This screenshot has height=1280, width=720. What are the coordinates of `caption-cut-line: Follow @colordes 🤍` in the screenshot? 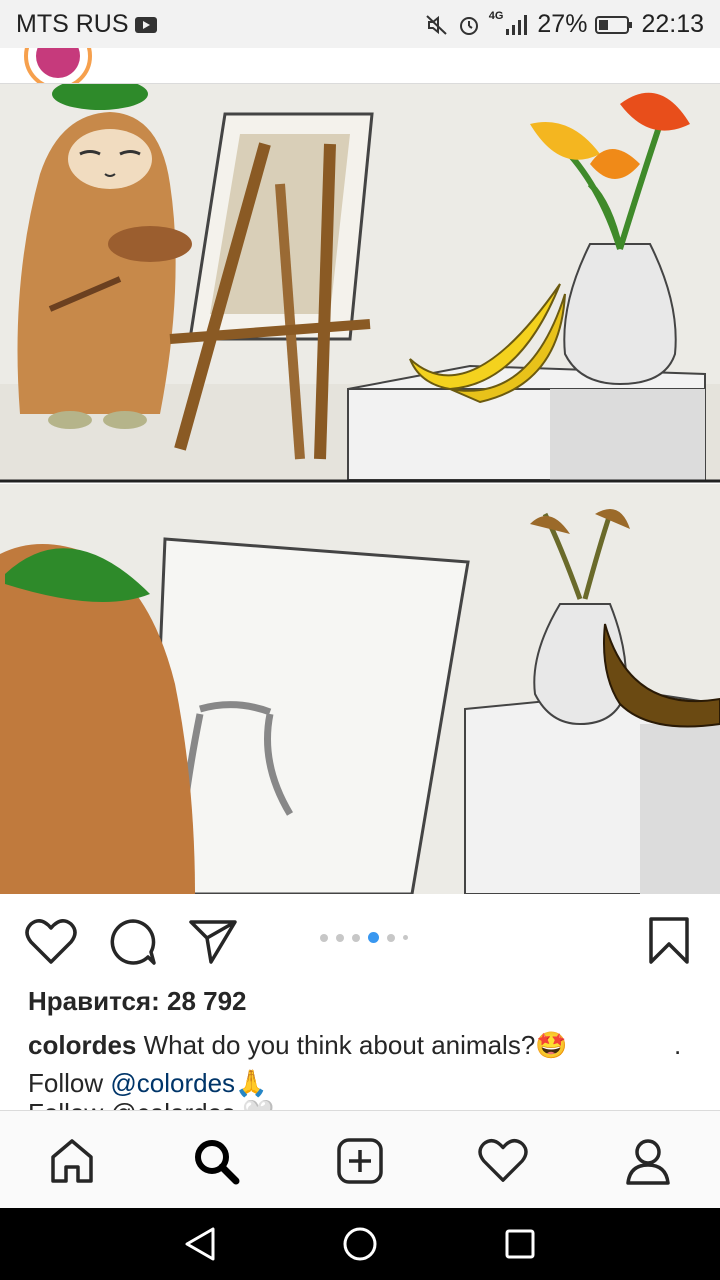 It's located at (151, 1105).